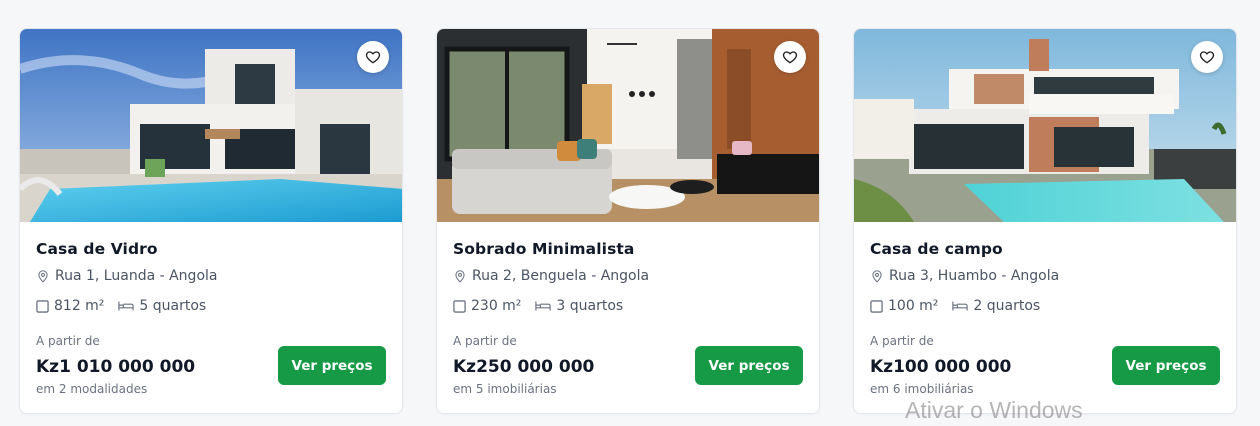  What do you see at coordinates (922, 389) in the screenshot?
I see `price-subtext: em 6 imobiliárias` at bounding box center [922, 389].